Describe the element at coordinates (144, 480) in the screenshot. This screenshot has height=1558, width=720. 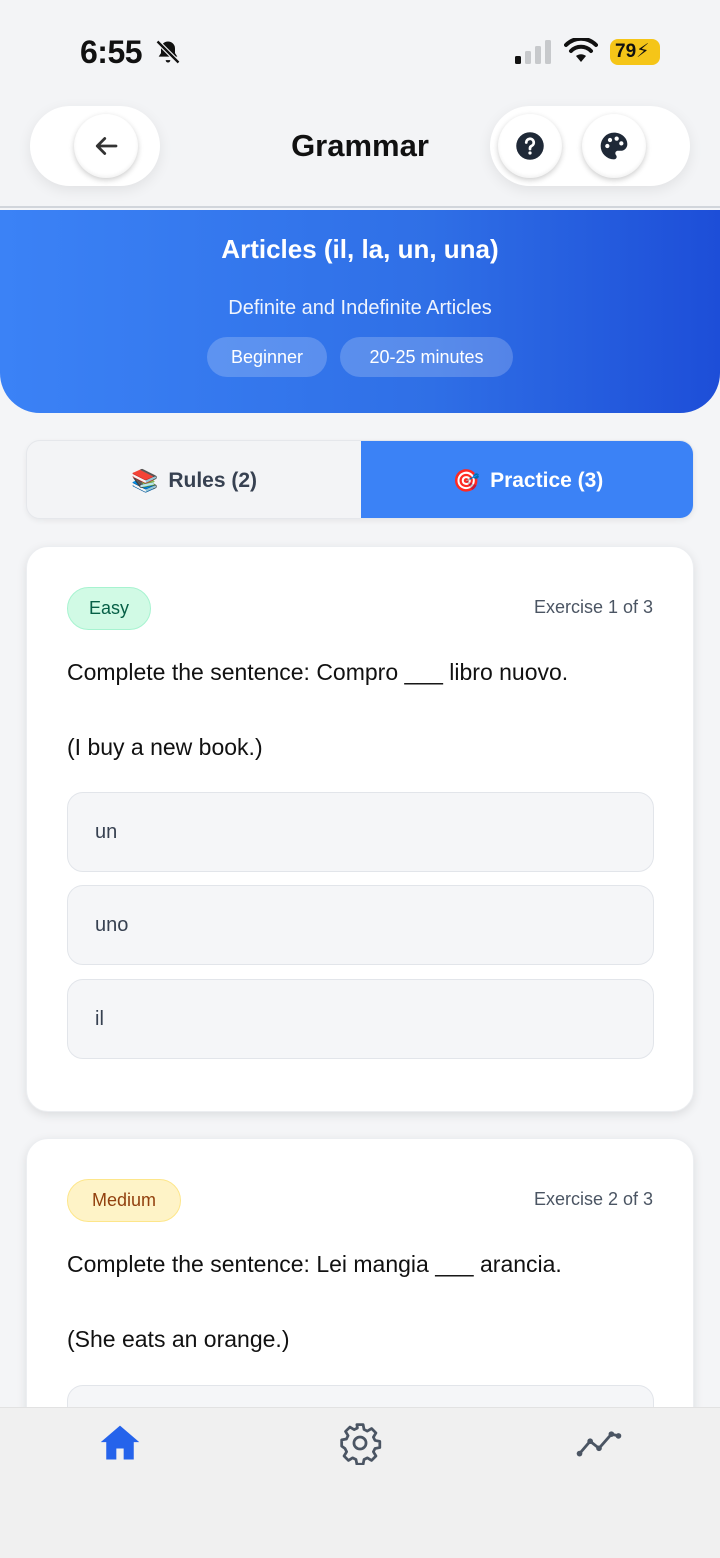
I see `books-icon: 📚` at that location.